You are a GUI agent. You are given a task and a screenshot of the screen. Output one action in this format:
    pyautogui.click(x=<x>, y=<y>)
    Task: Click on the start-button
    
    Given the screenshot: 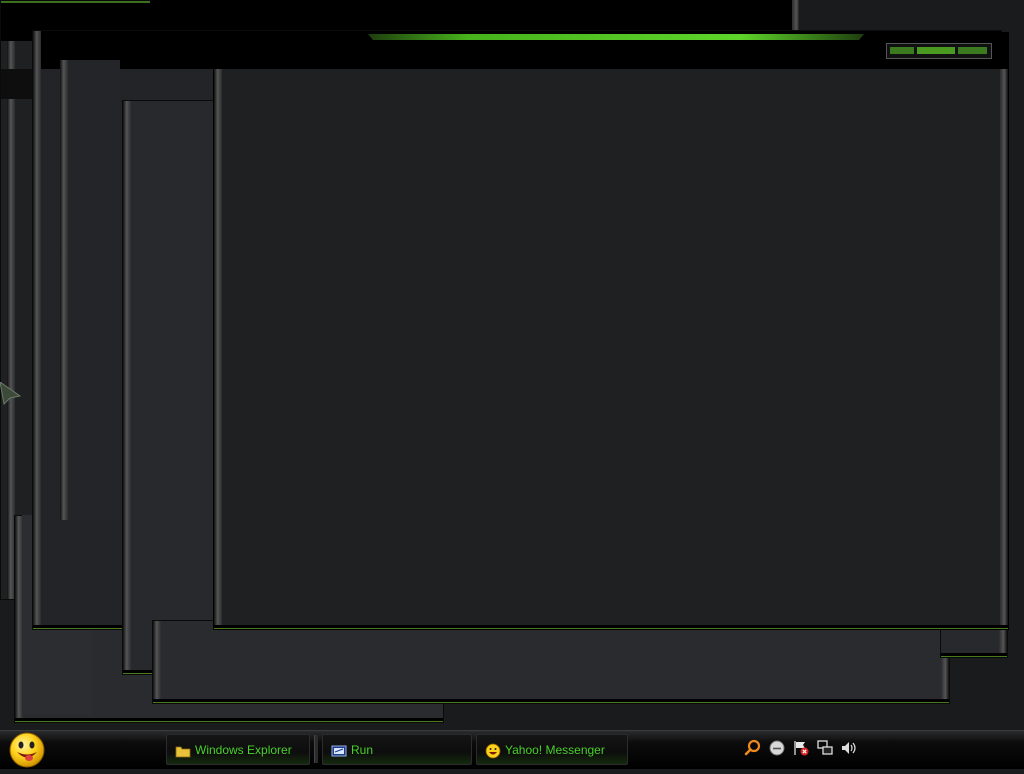 What is the action you would take?
    pyautogui.click(x=27, y=750)
    